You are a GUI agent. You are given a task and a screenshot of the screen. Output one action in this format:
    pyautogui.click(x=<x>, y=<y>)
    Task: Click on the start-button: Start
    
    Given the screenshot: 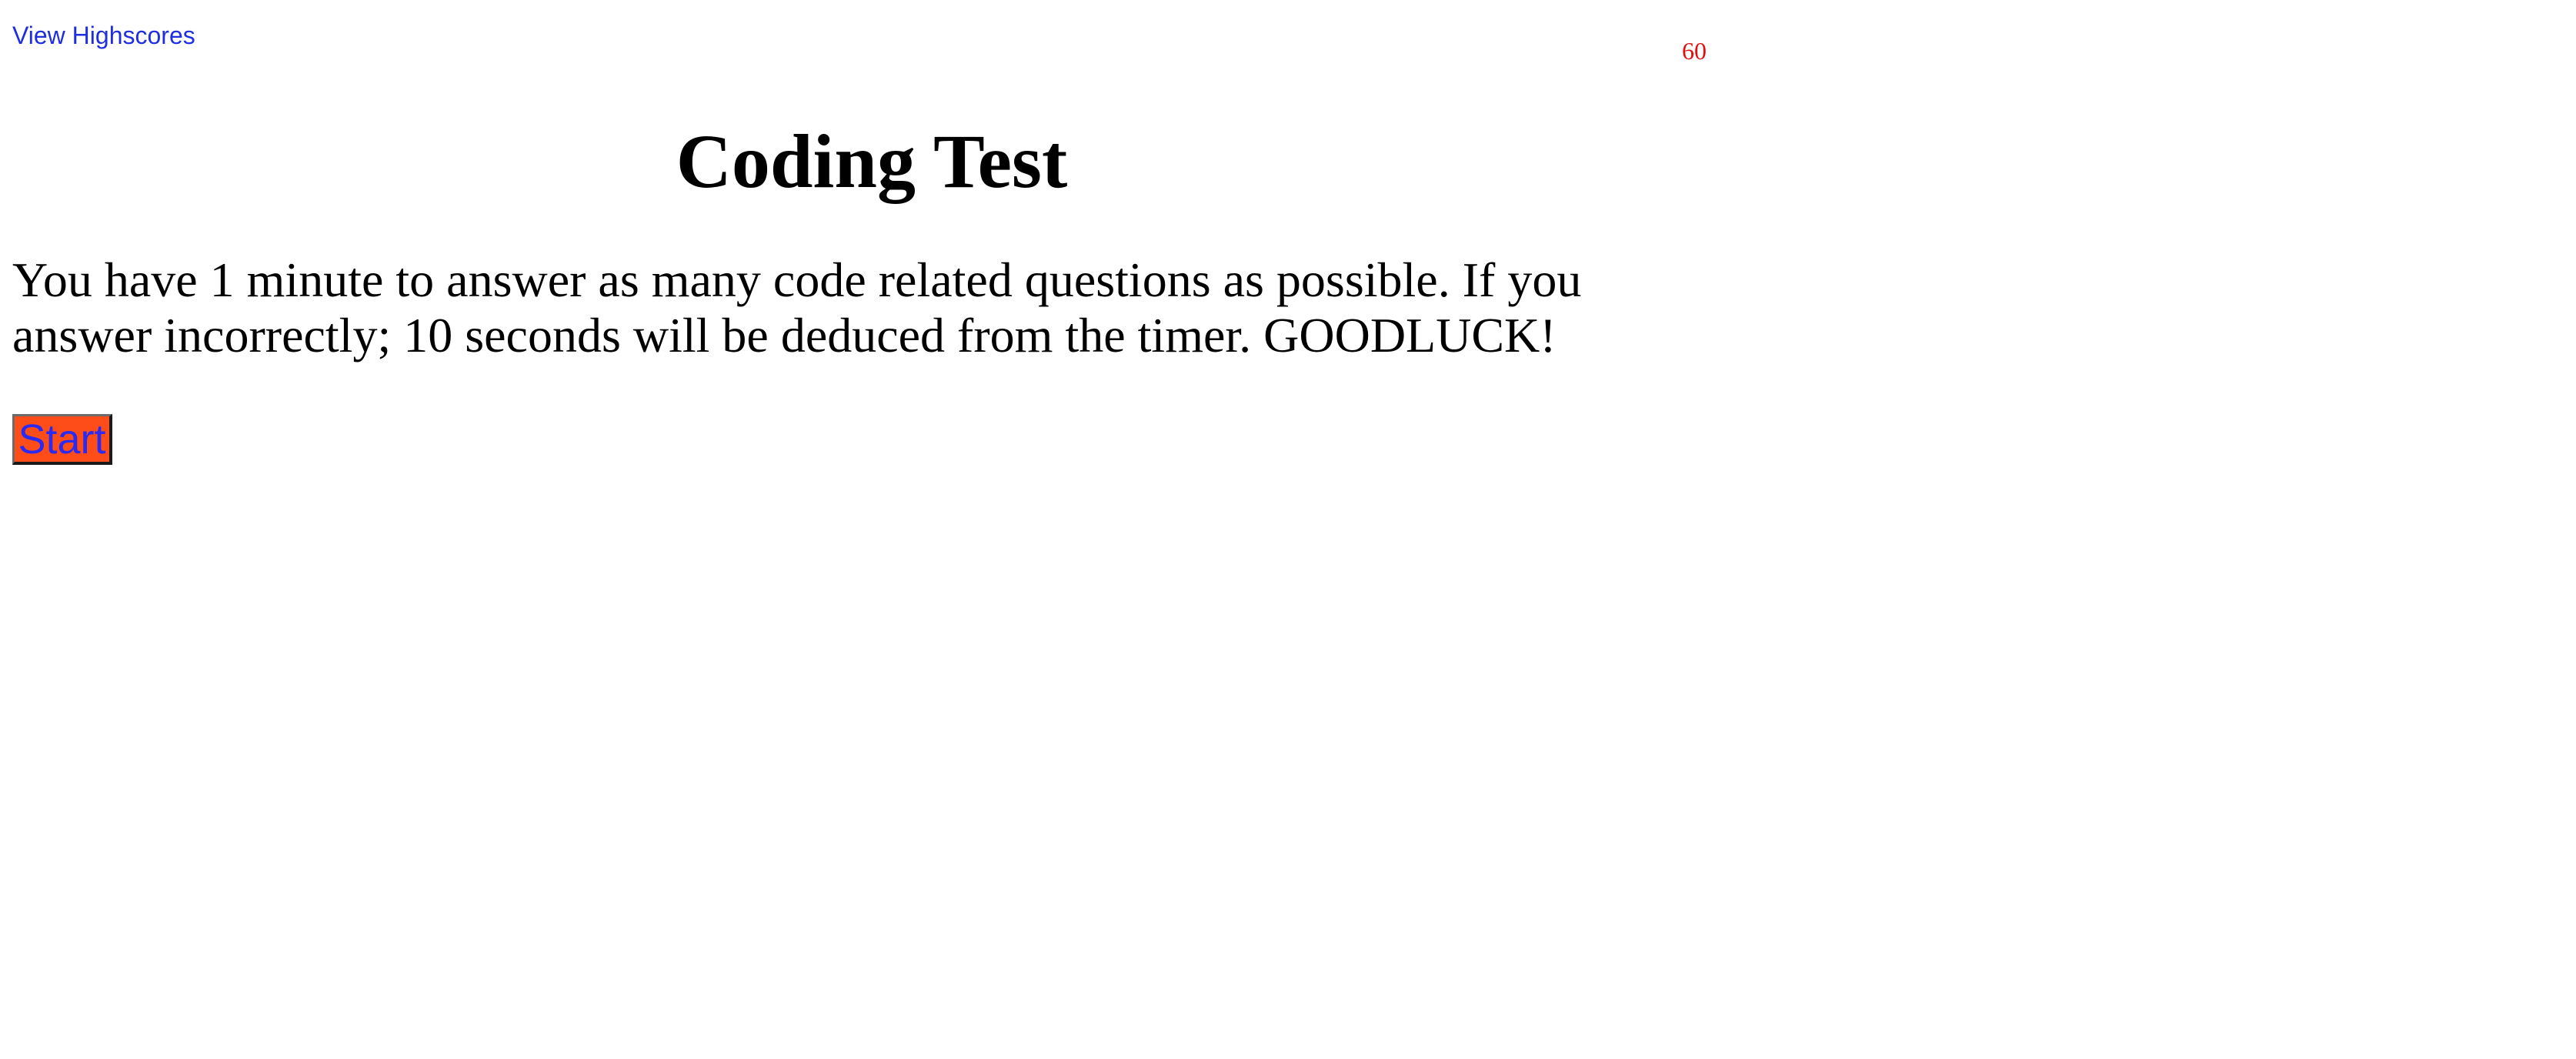 What is the action you would take?
    pyautogui.click(x=62, y=439)
    